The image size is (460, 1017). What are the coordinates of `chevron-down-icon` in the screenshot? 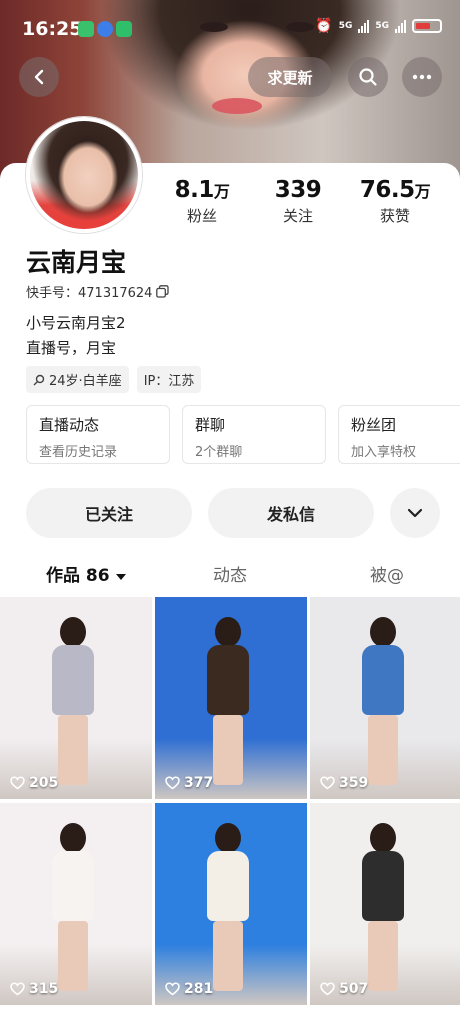 It's located at (415, 513).